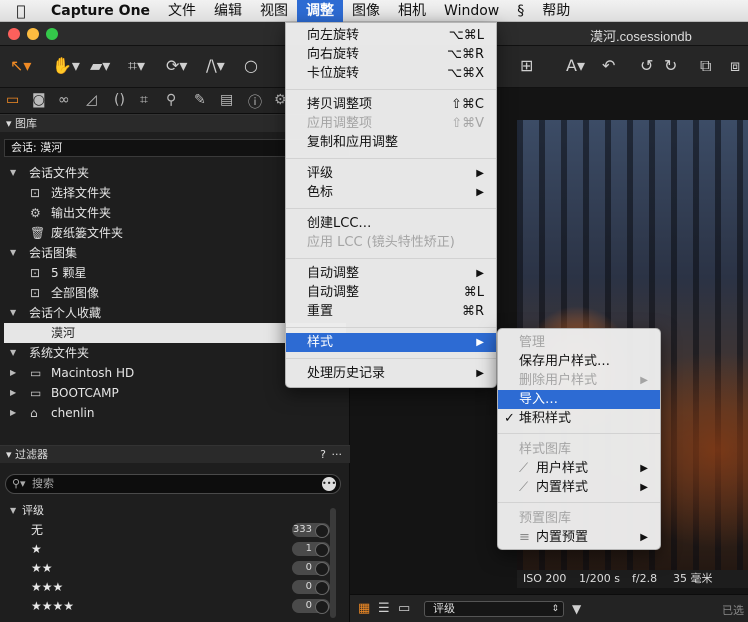 This screenshot has height=622, width=748. Describe the element at coordinates (391, 104) in the screenshot. I see `menu-item-copy-adjustments: 拷贝调整项 ⇧⌘C` at that location.